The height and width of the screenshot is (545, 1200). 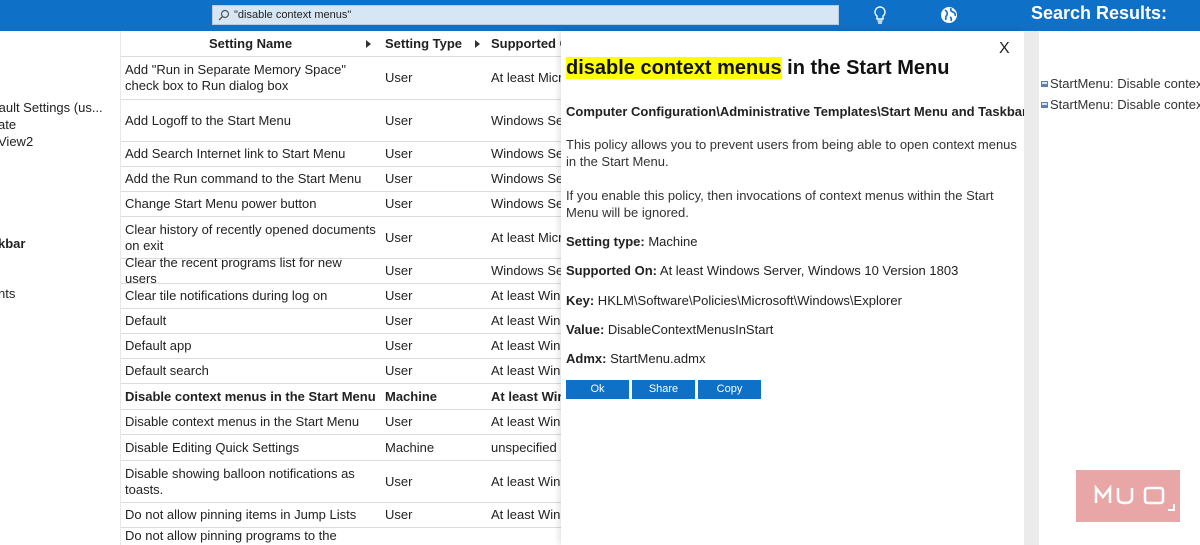 What do you see at coordinates (729, 389) in the screenshot?
I see `copy-button: Copy` at bounding box center [729, 389].